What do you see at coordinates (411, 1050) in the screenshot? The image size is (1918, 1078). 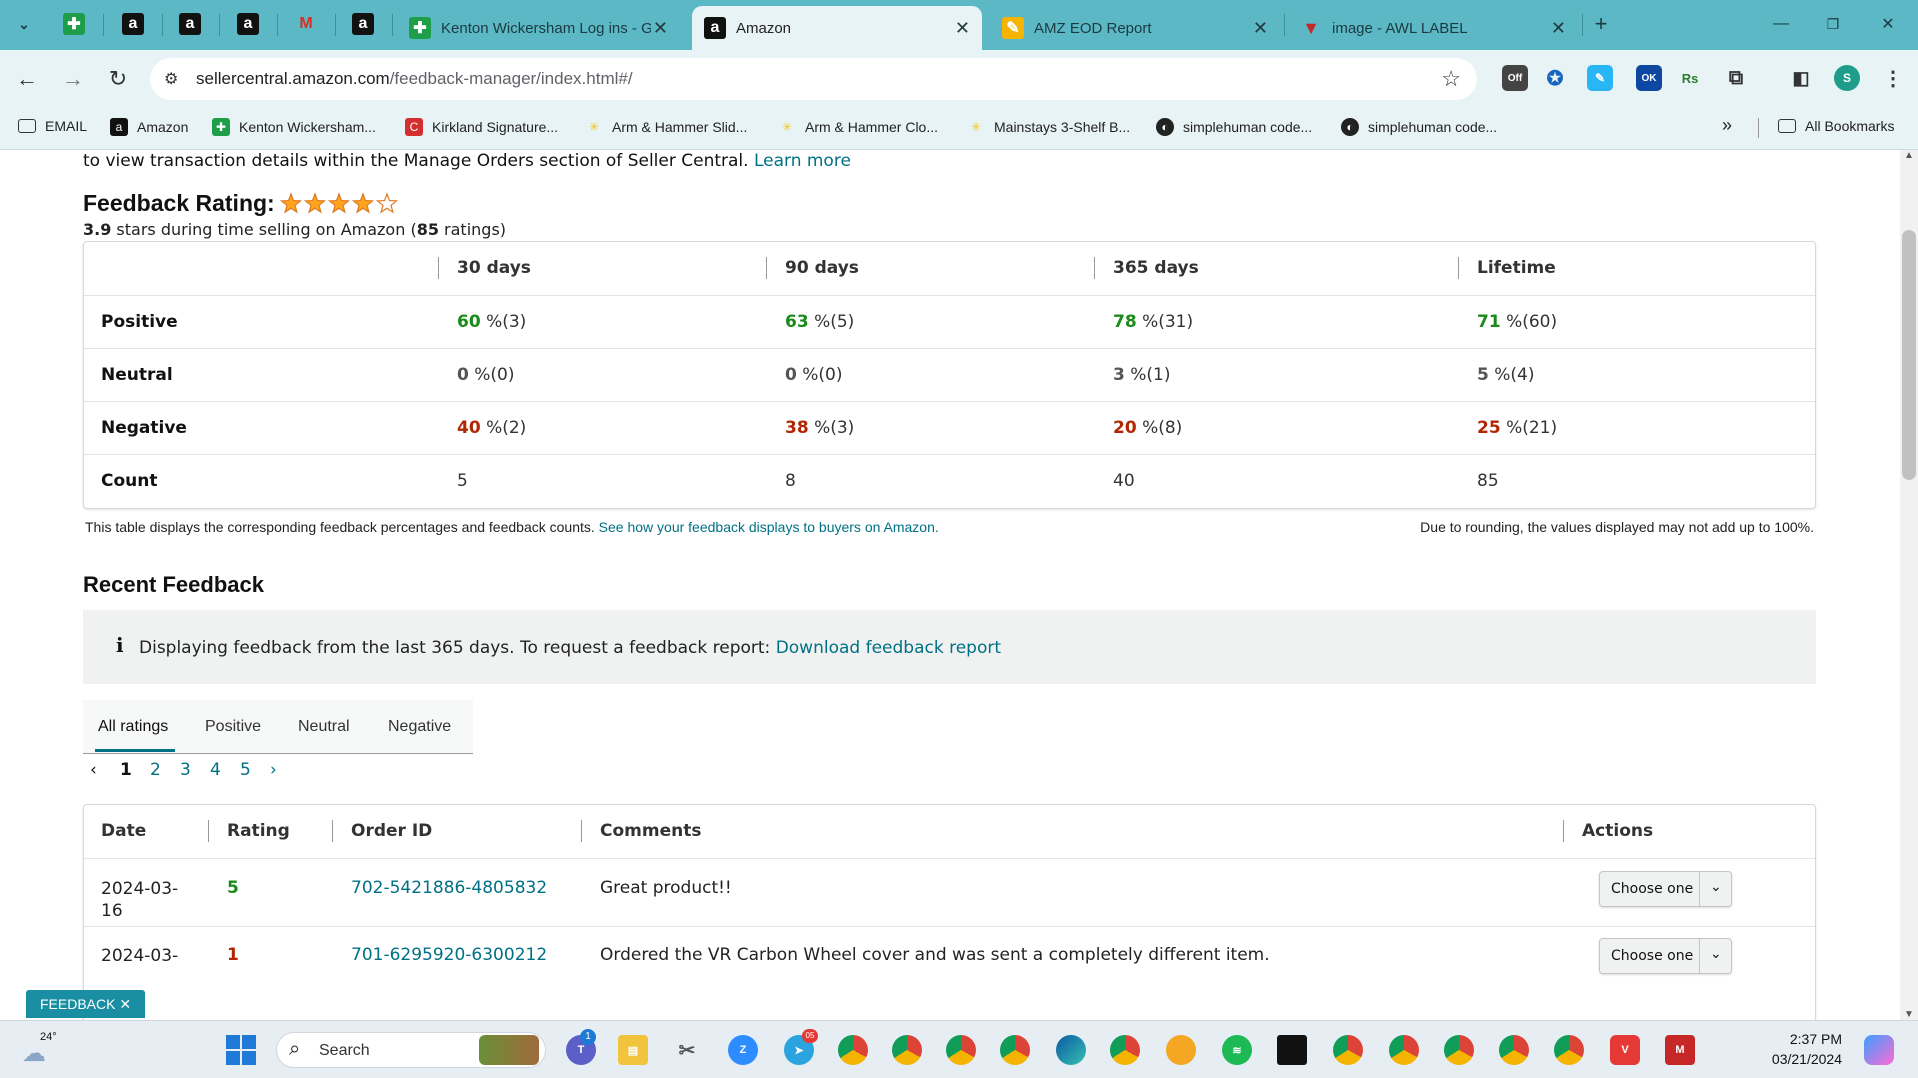 I see `taskbar-search: ⌕ Search` at bounding box center [411, 1050].